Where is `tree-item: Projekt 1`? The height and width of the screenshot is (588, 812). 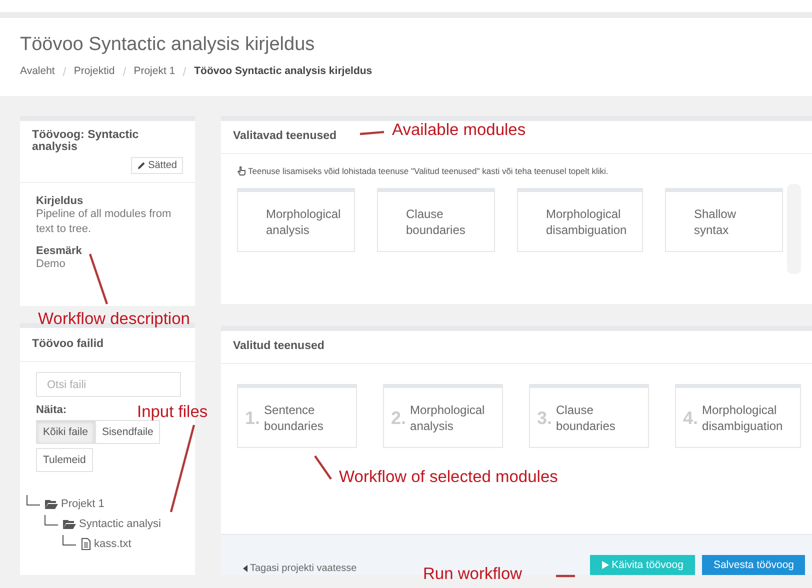 tree-item: Projekt 1 is located at coordinates (82, 504).